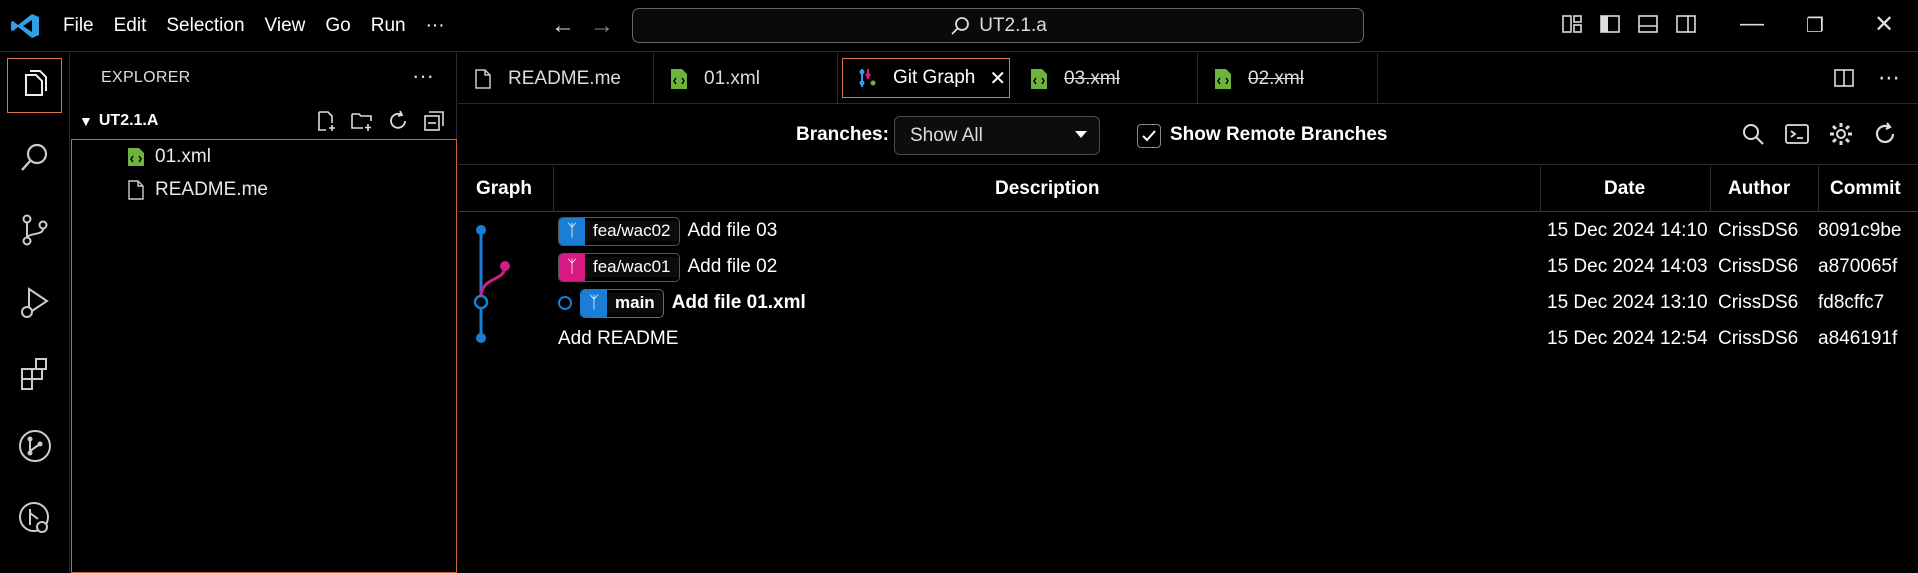 The width and height of the screenshot is (1918, 573). Describe the element at coordinates (1858, 266) in the screenshot. I see `commit-hash: a870065f` at that location.